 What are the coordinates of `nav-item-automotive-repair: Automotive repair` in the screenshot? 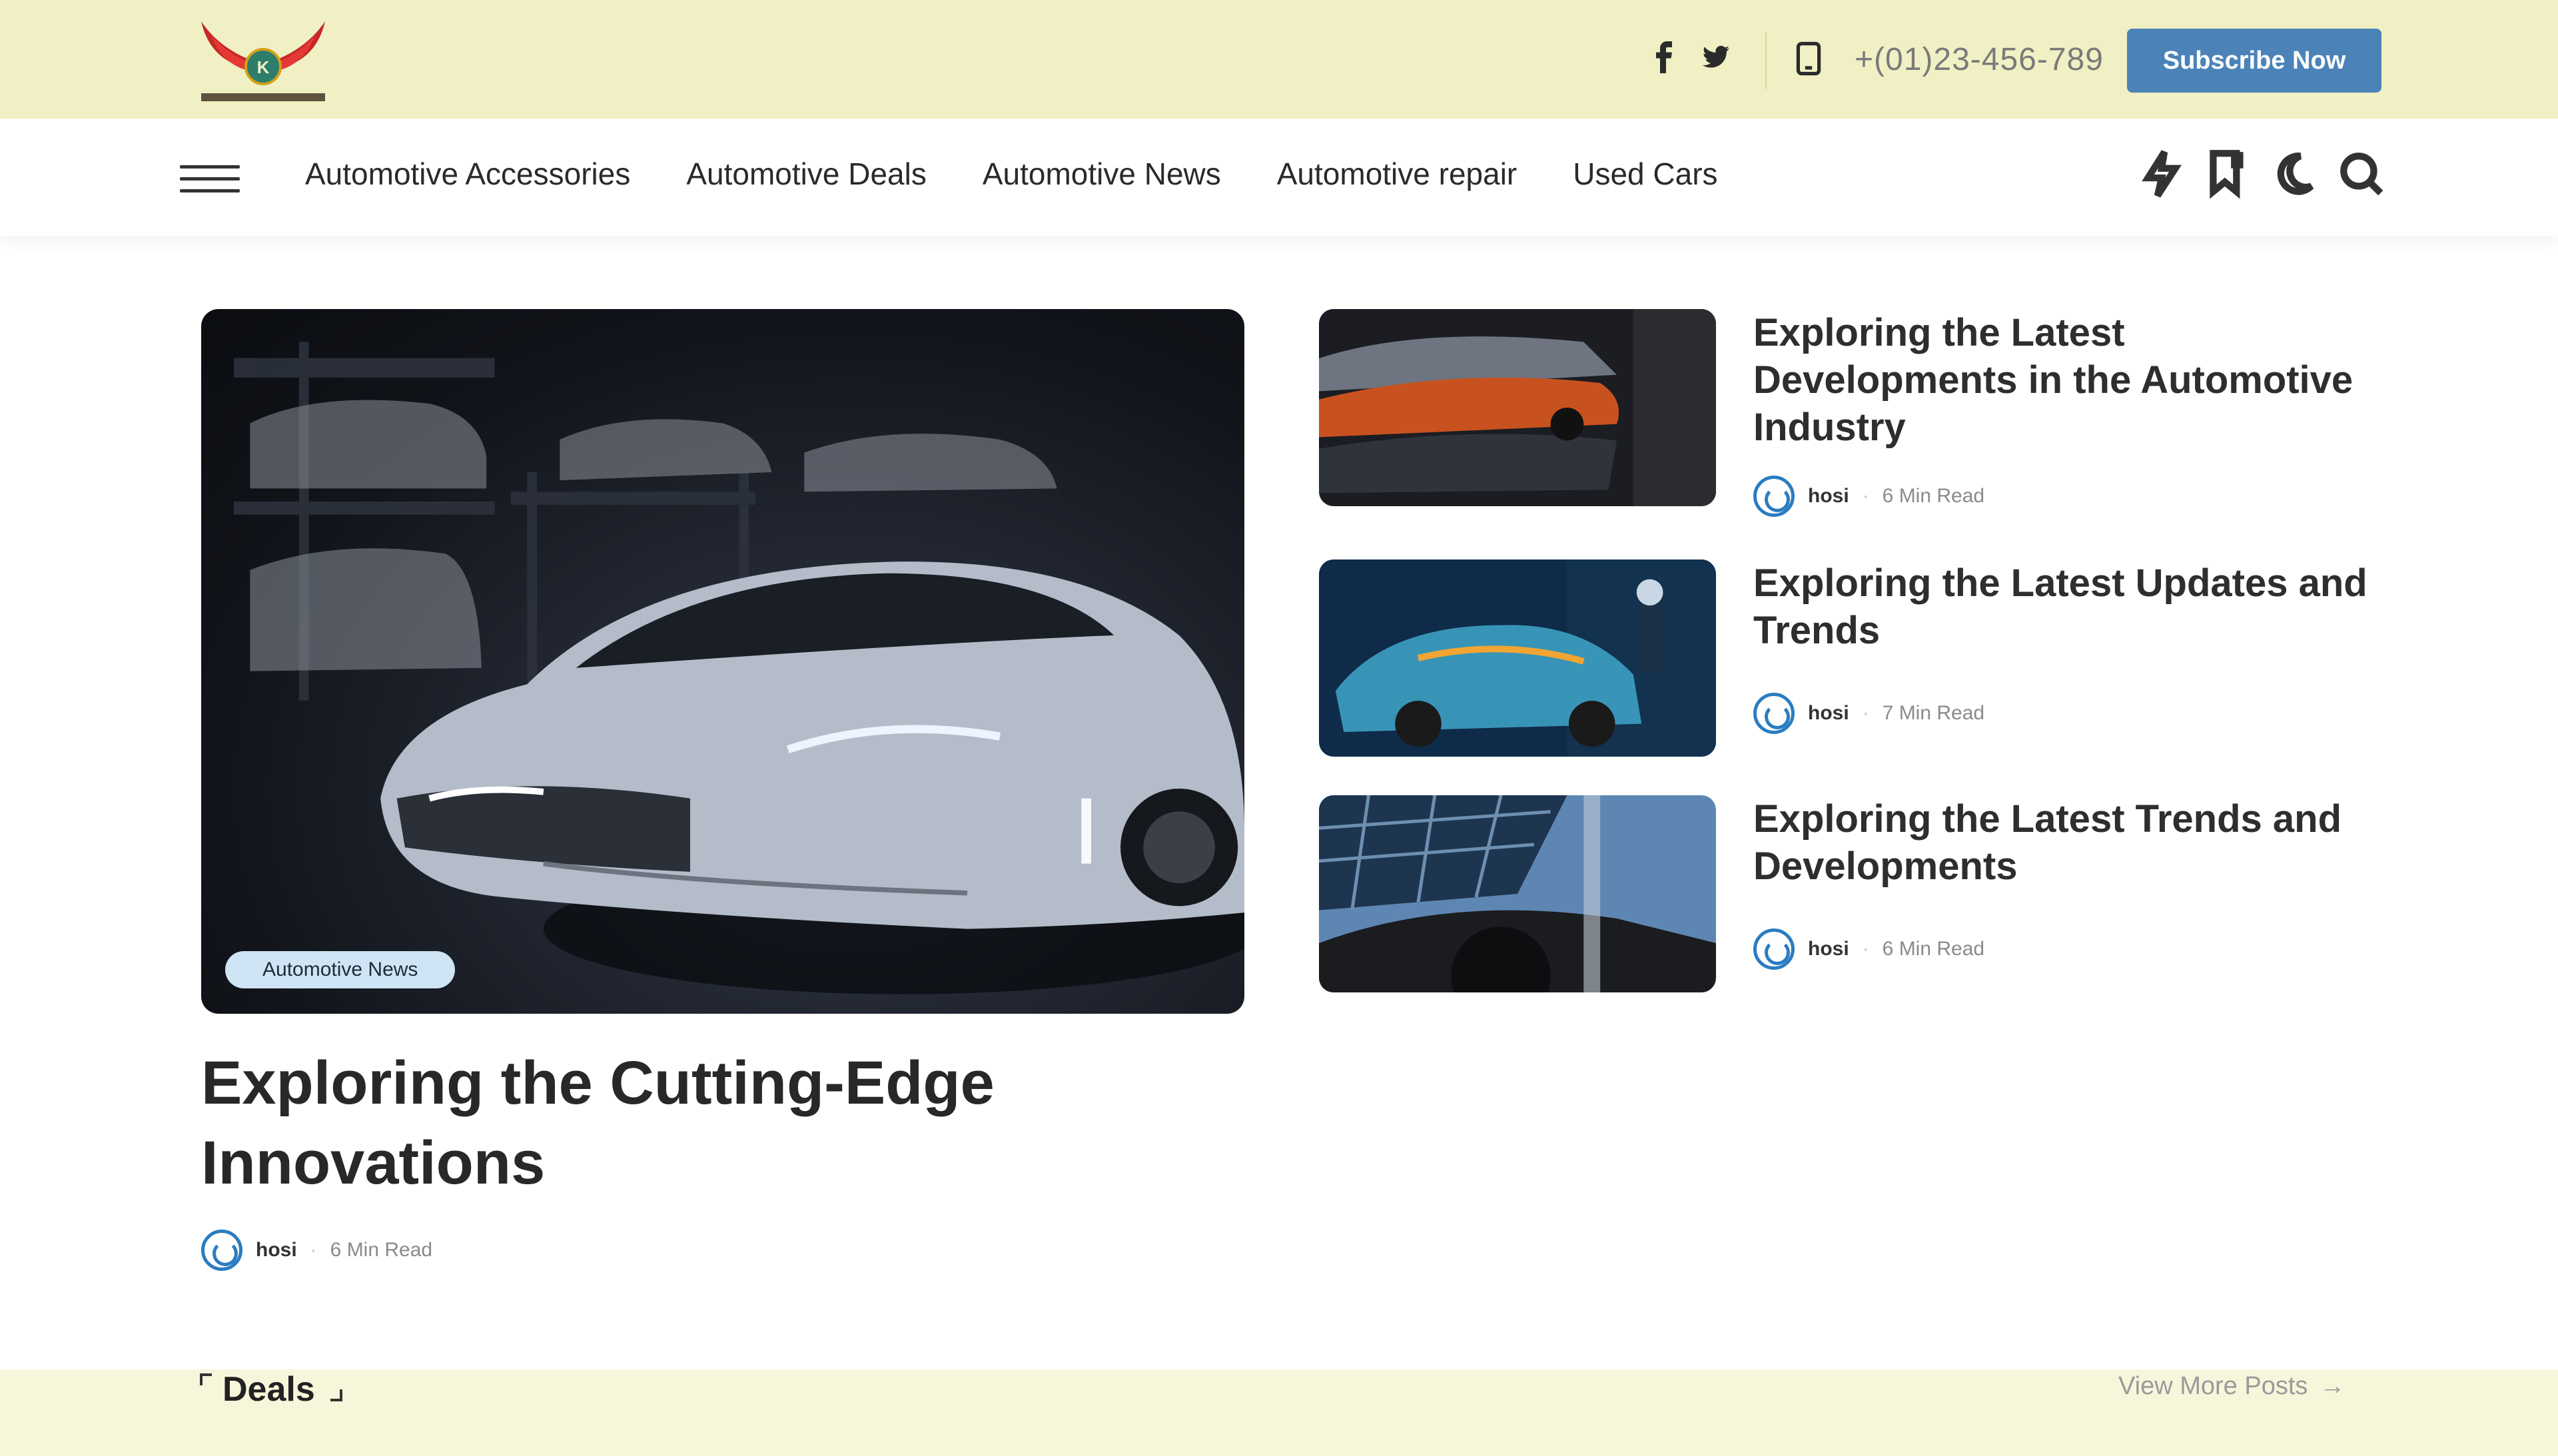 It's located at (1397, 174).